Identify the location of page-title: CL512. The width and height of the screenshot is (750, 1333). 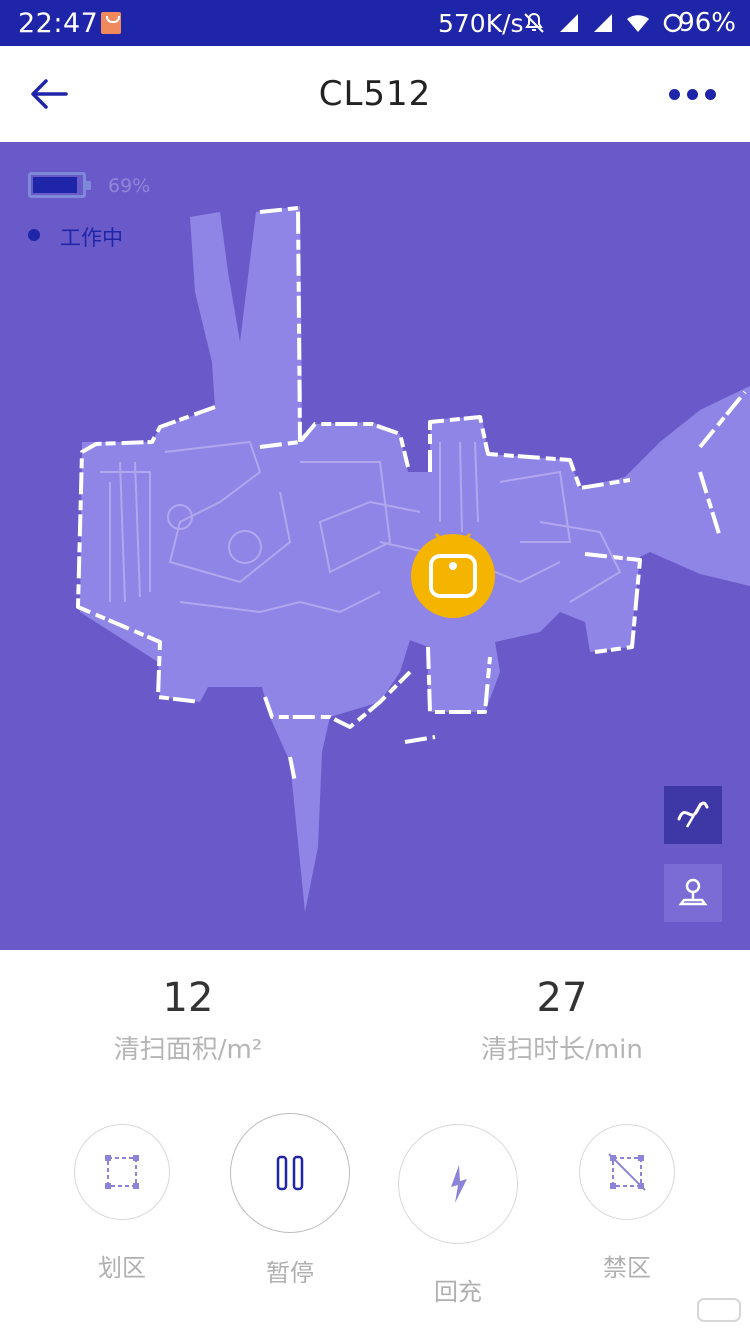
(375, 94).